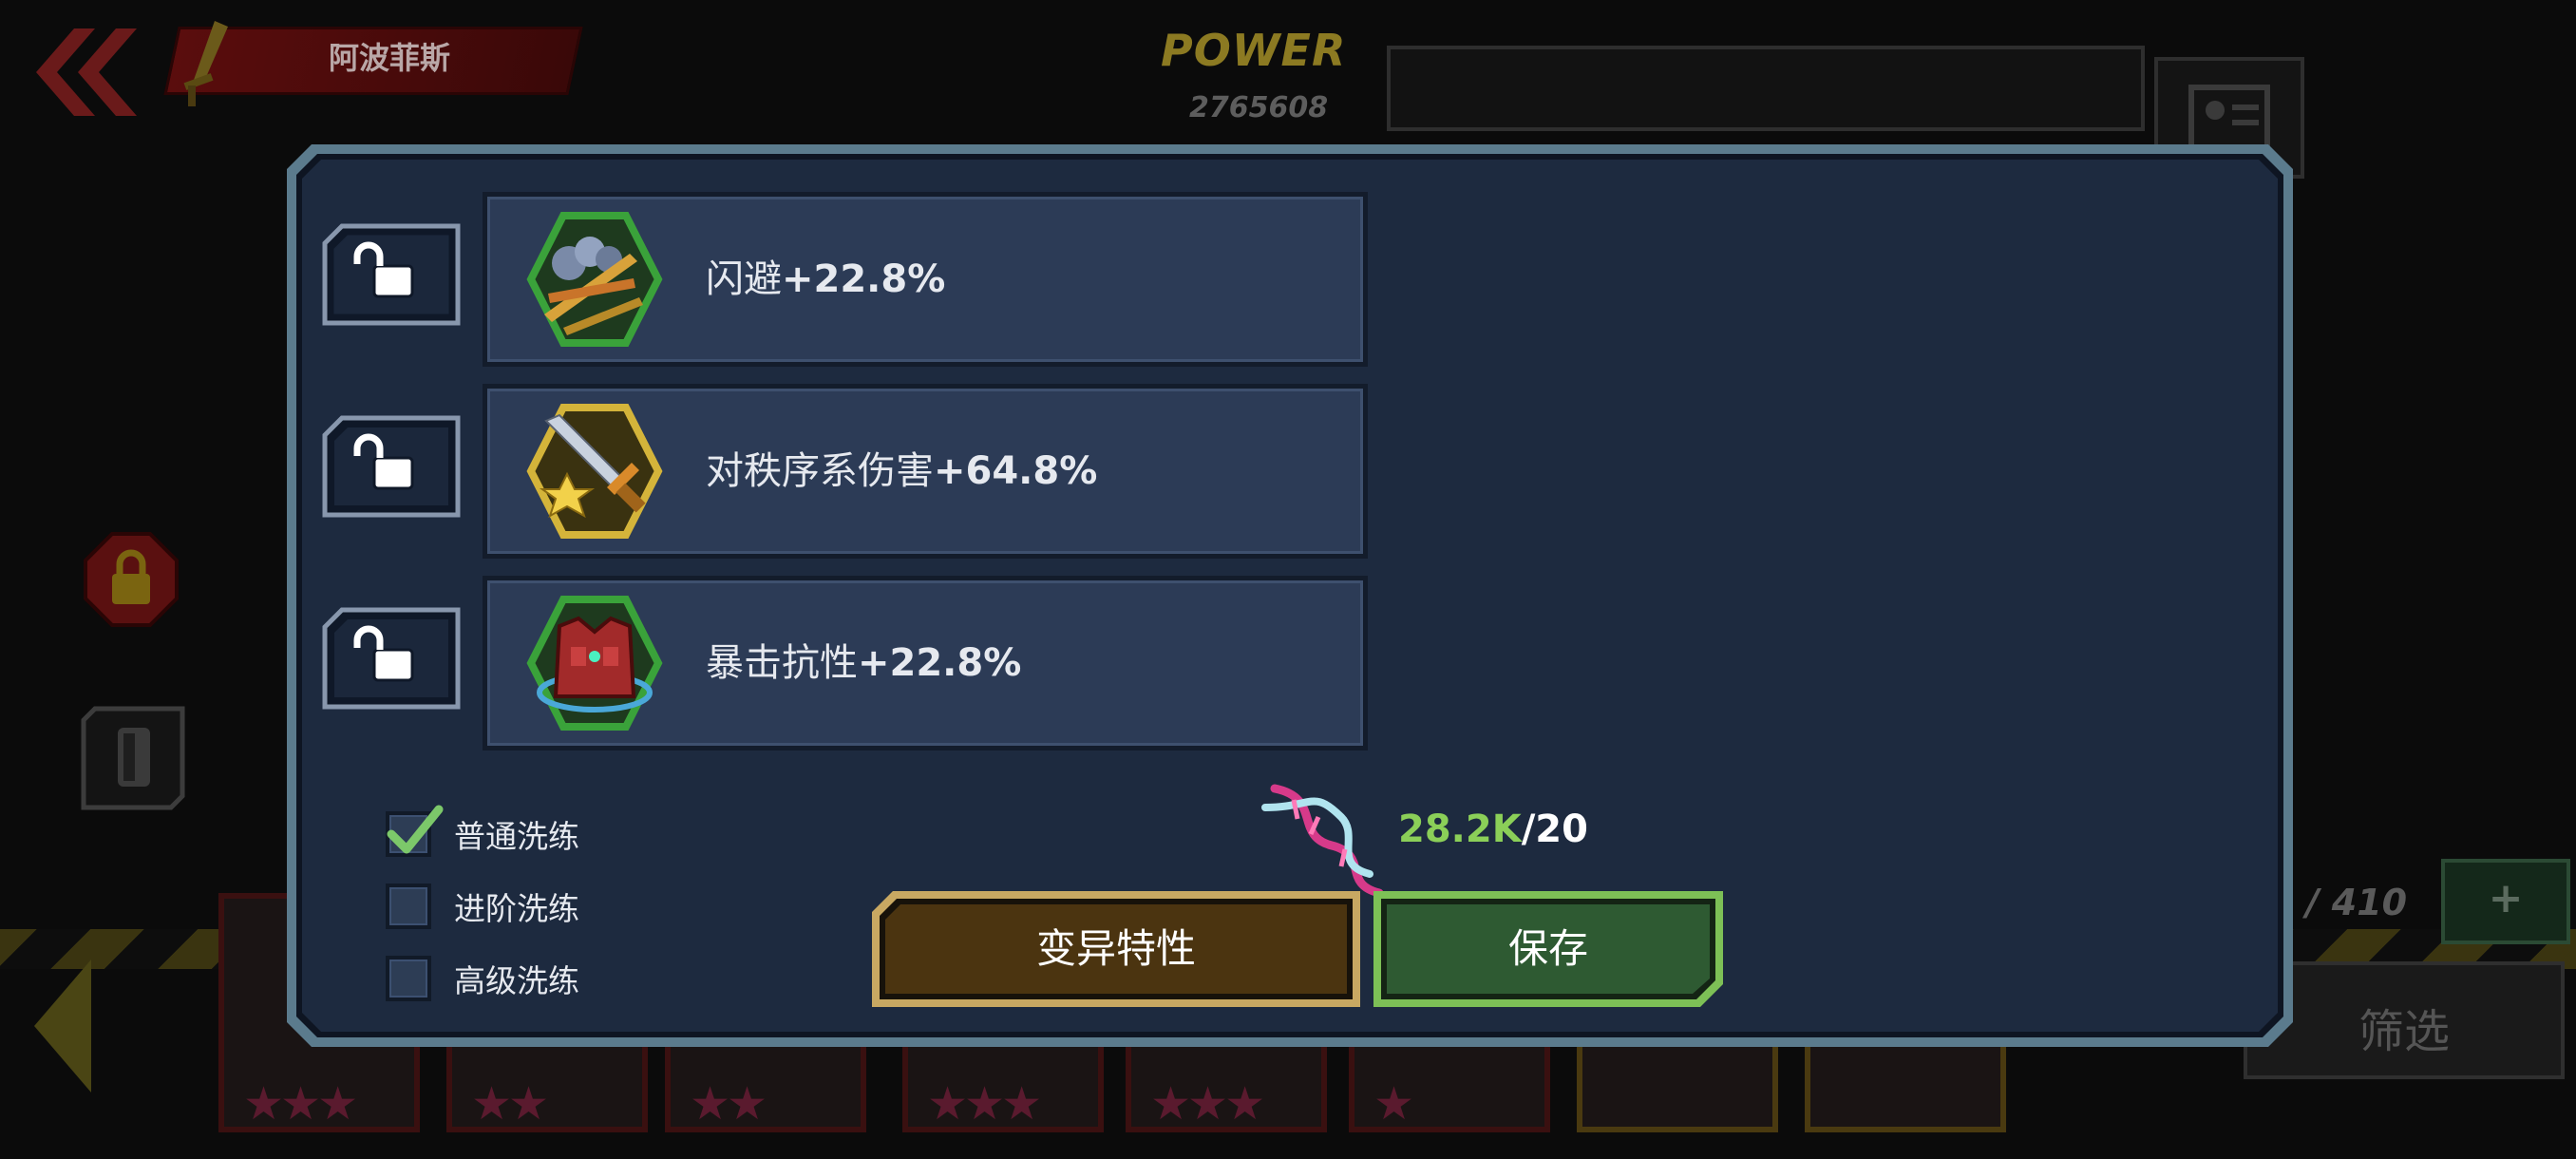 The height and width of the screenshot is (1159, 2576). What do you see at coordinates (1016, 471) in the screenshot?
I see `trait-value: +64.8%` at bounding box center [1016, 471].